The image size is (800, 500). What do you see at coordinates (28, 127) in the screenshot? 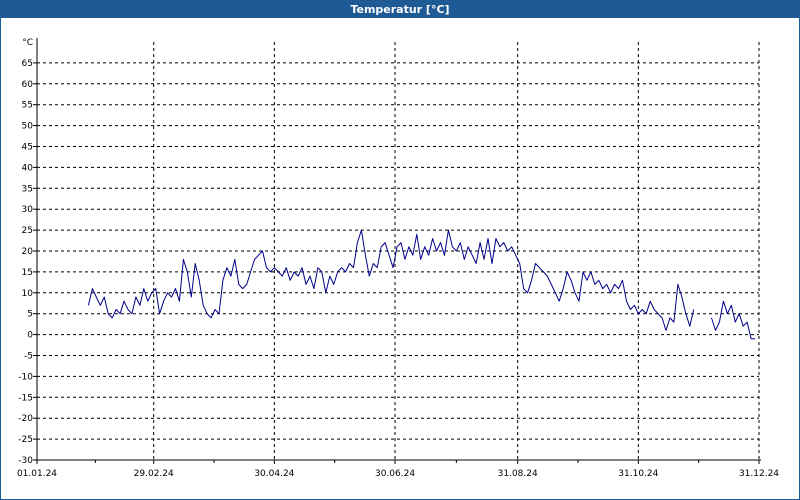
I see `y-tick-label: 50` at bounding box center [28, 127].